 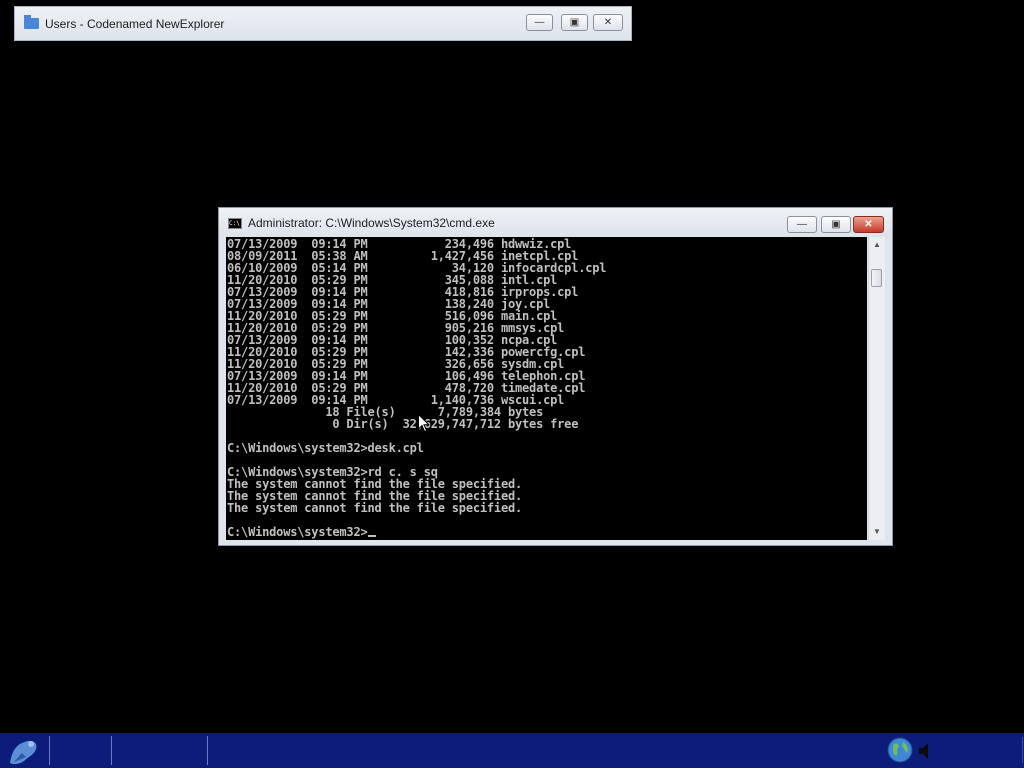 What do you see at coordinates (31, 22) in the screenshot?
I see `folder-icon` at bounding box center [31, 22].